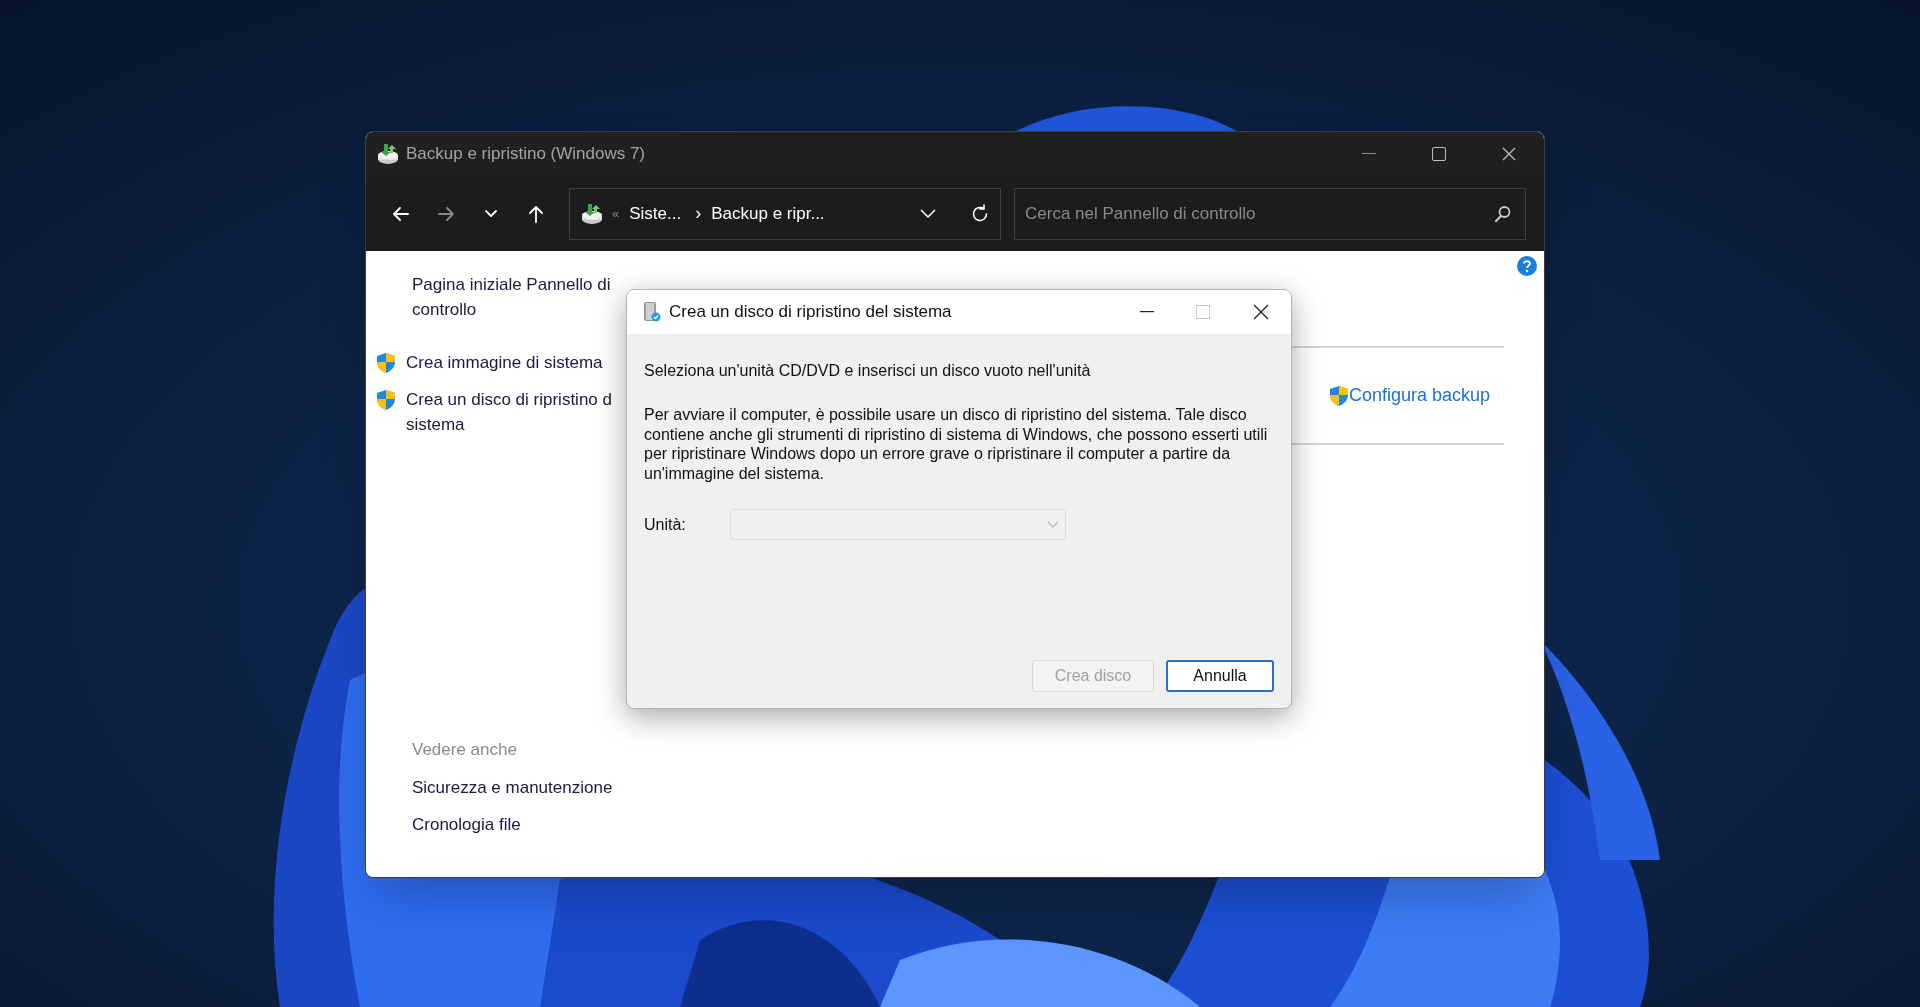 The height and width of the screenshot is (1007, 1920). Describe the element at coordinates (1270, 213) in the screenshot. I see `search-field: Cerca nel Pannello di controllo` at that location.